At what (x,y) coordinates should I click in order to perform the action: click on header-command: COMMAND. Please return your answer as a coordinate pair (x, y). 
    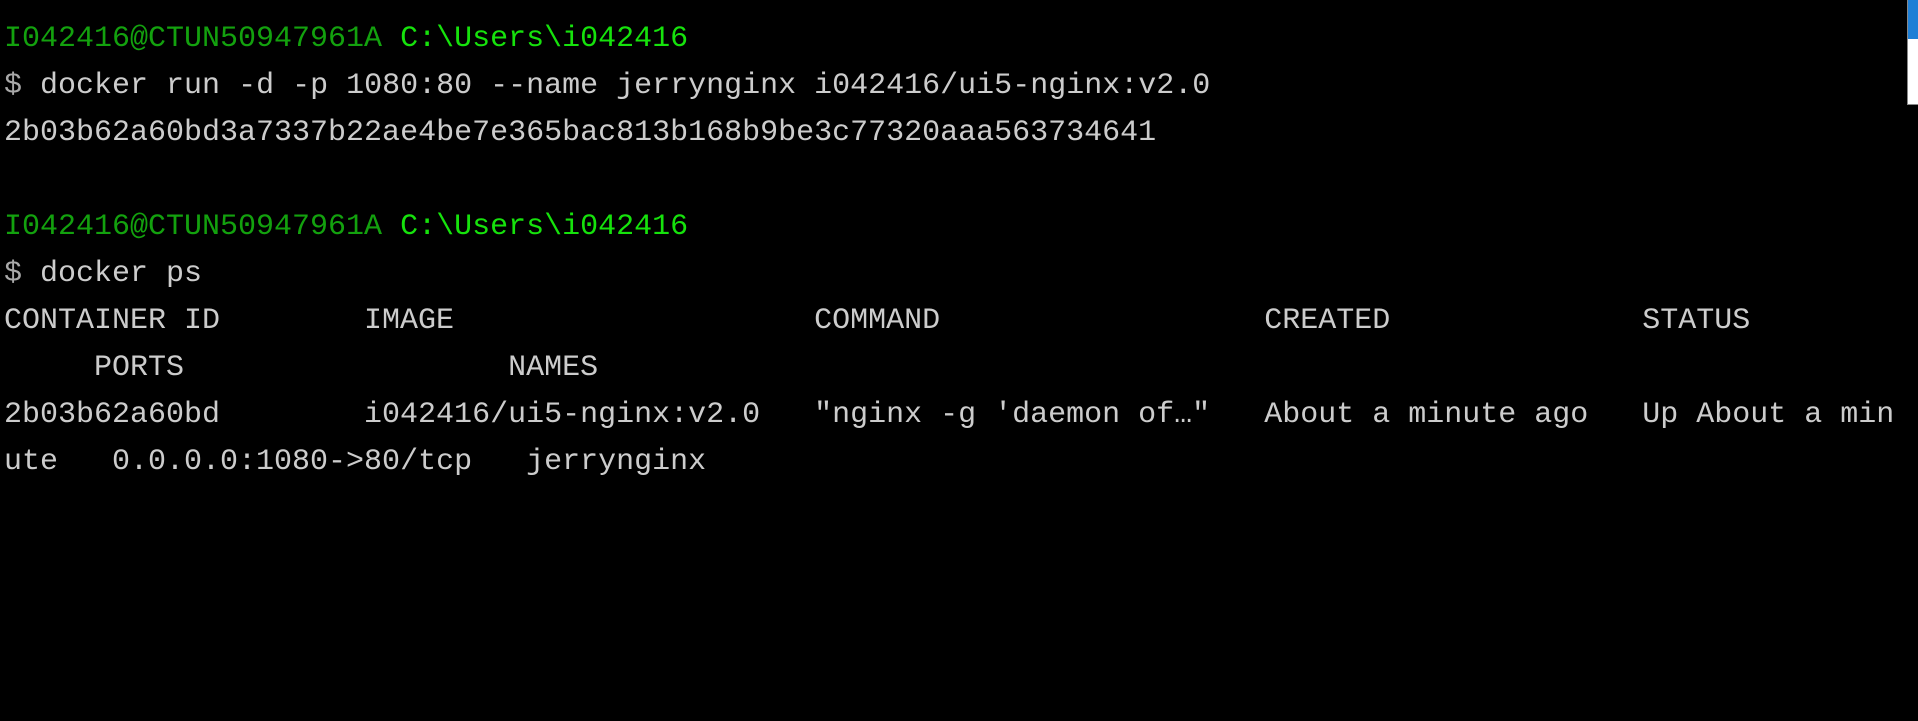
    Looking at the image, I should click on (877, 321).